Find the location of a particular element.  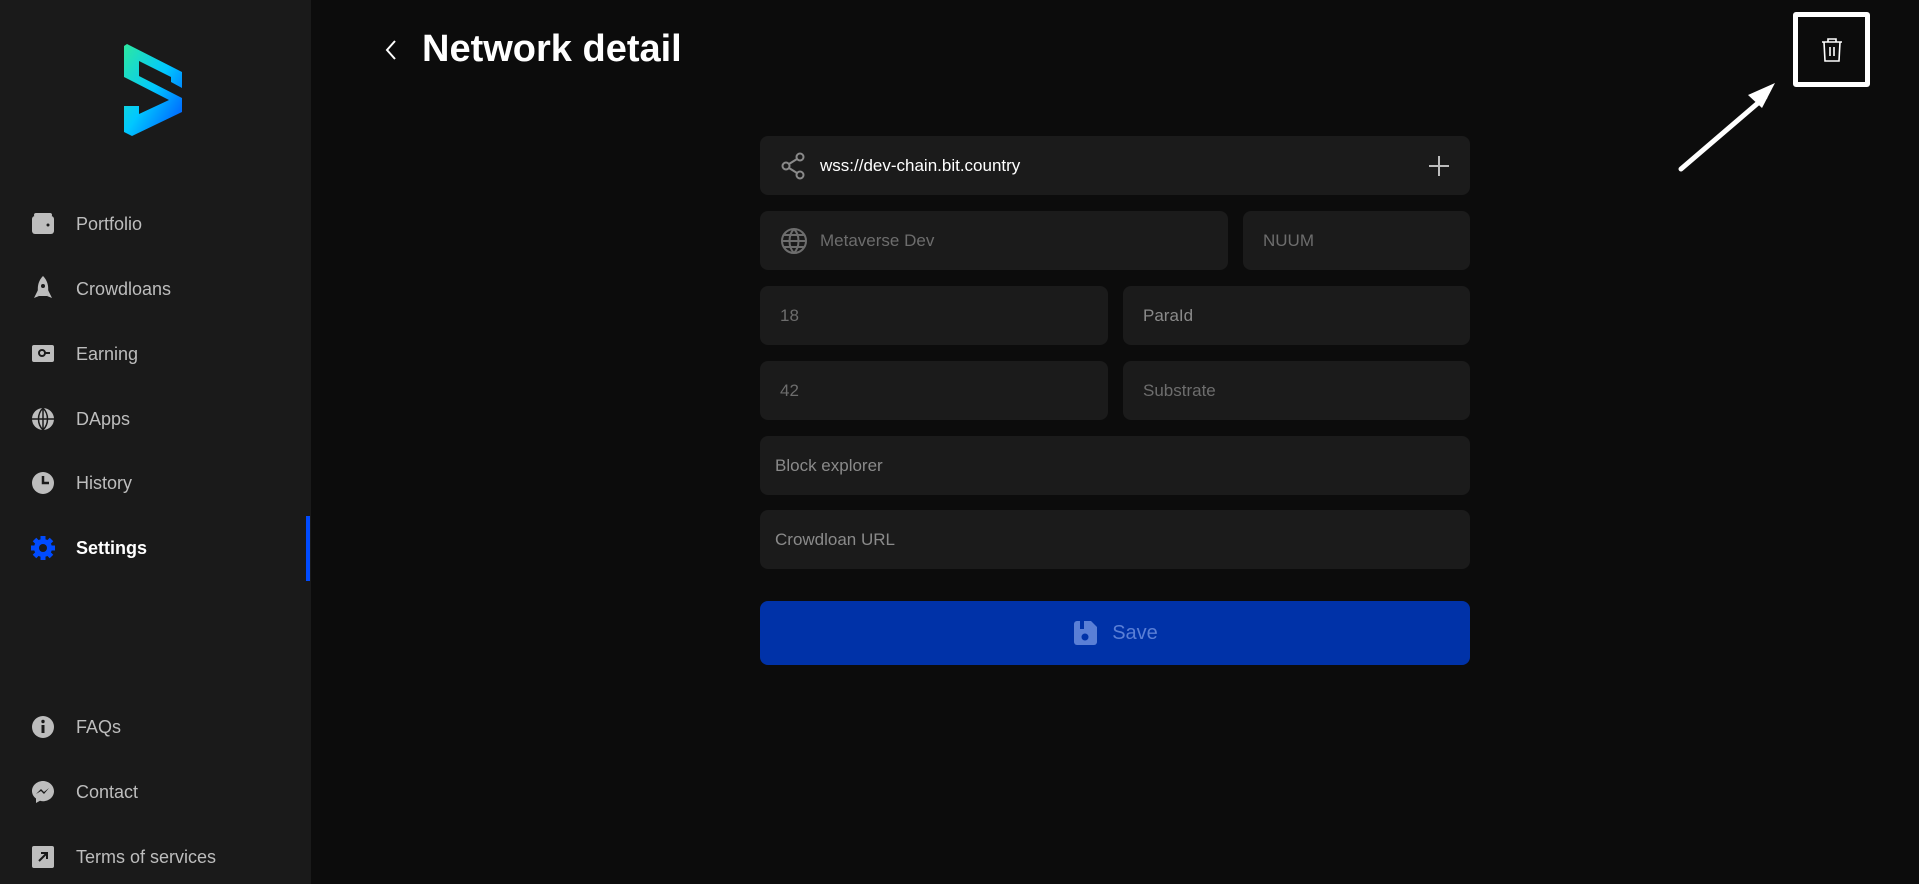

ss58-prefix-field is located at coordinates (934, 390).